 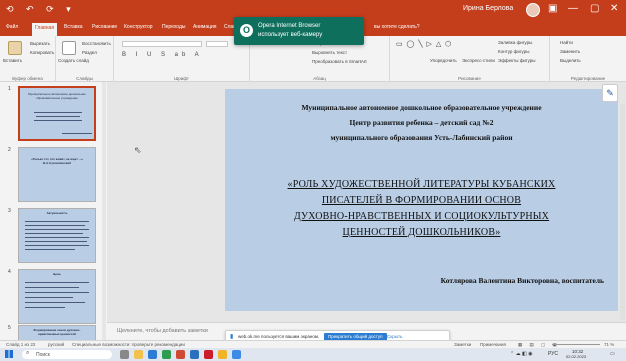 What do you see at coordinates (421, 122) in the screenshot?
I see `org-line-2: Центр развития ребенка – детский сад №2` at bounding box center [421, 122].